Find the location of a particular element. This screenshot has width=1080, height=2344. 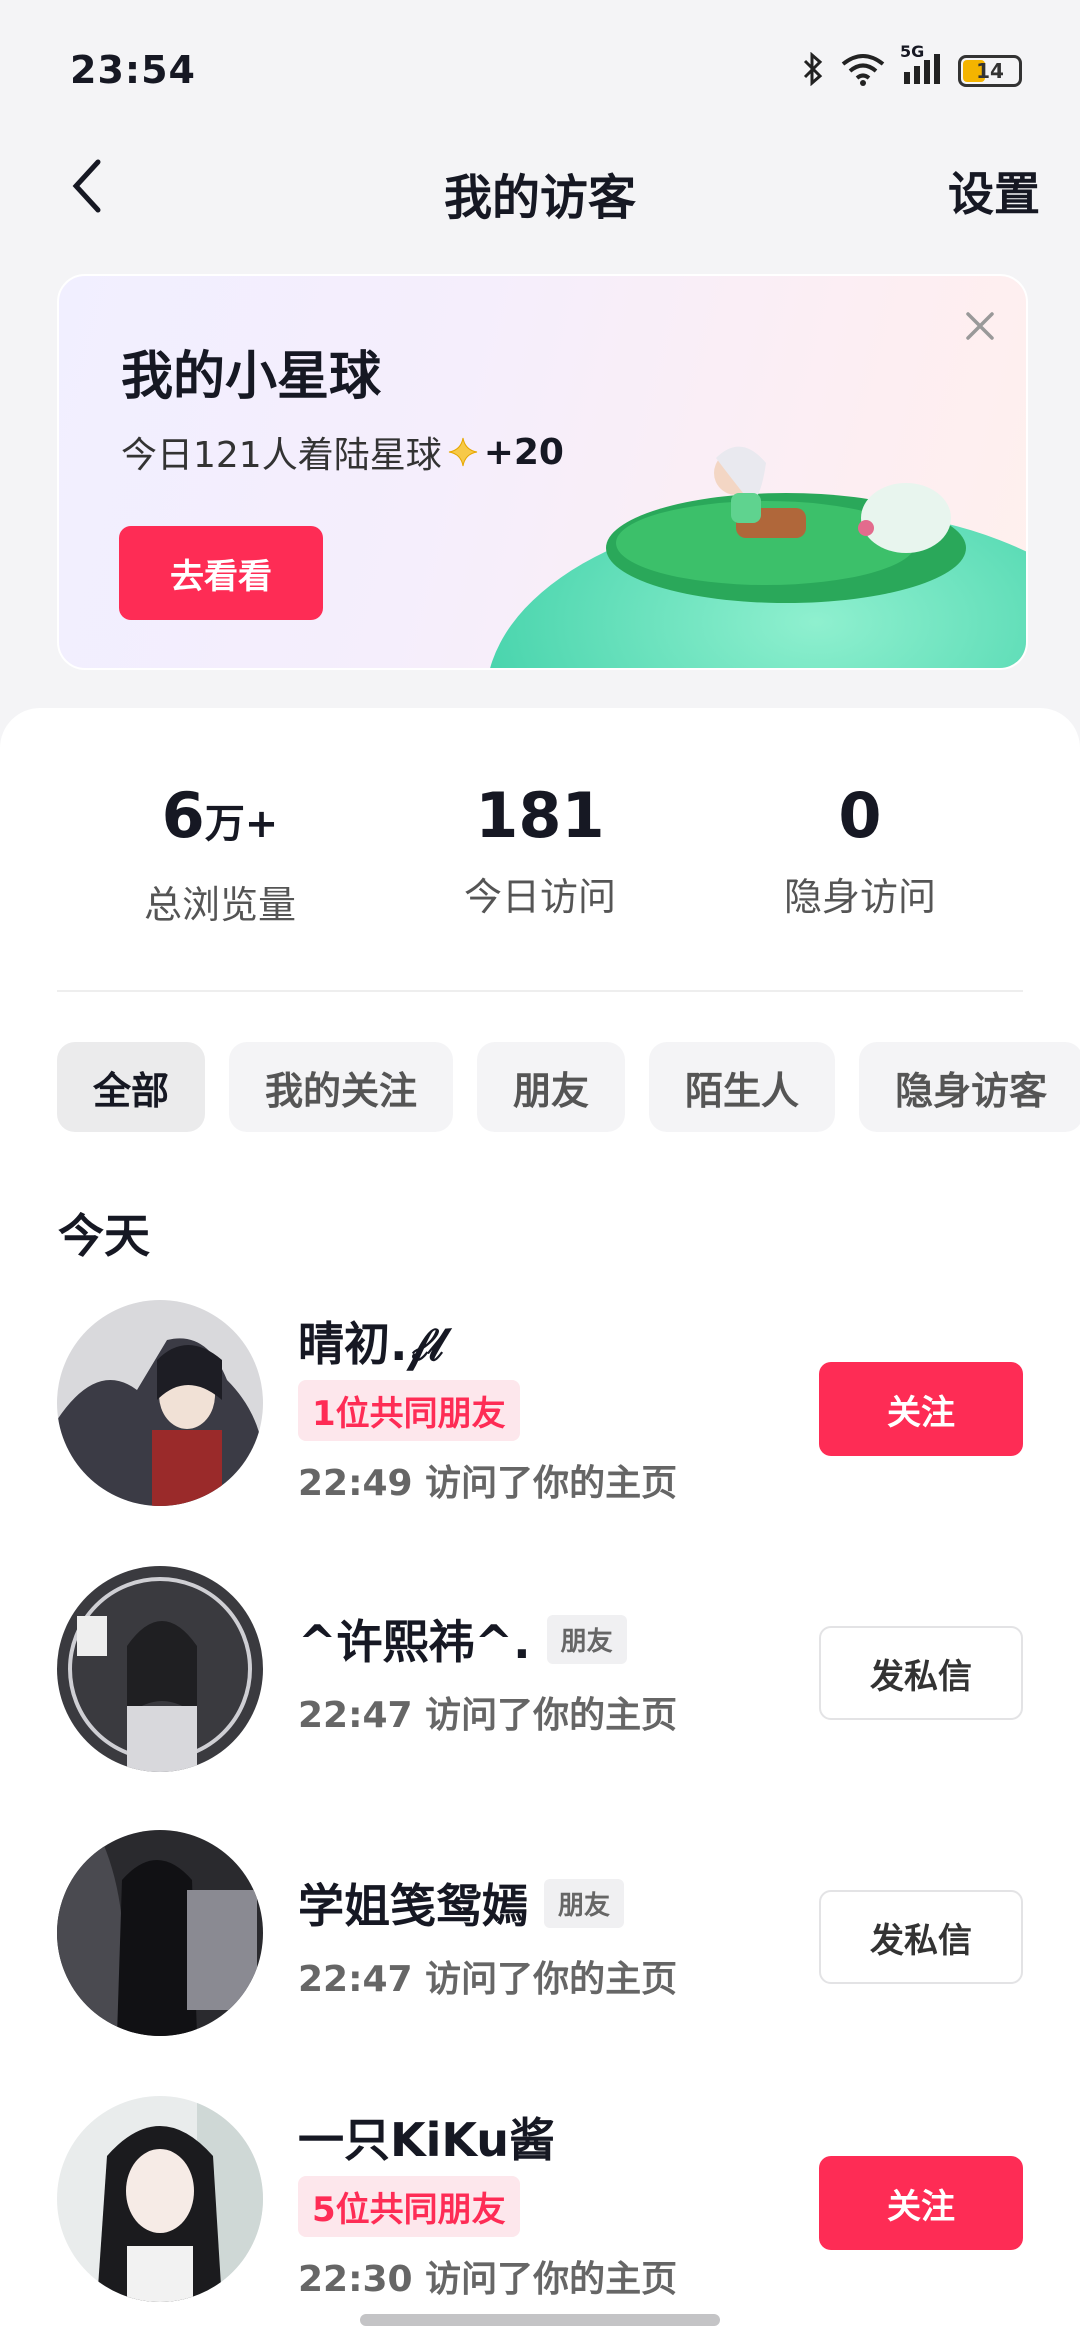

section-title-today: 今天 is located at coordinates (104, 1236).